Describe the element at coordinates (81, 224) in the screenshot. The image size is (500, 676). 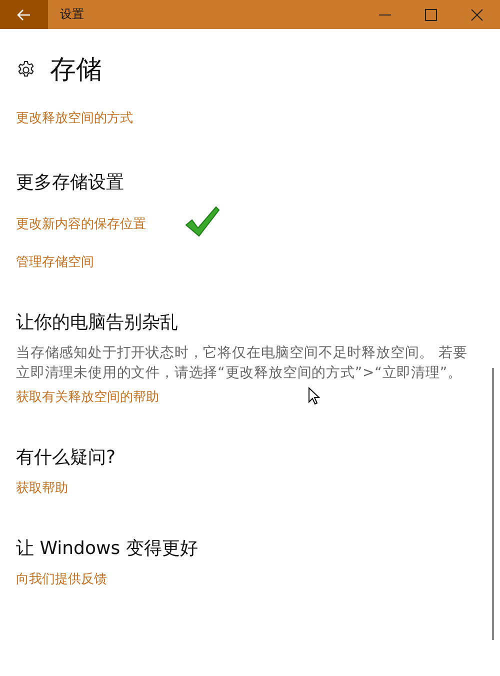
I see `settings-link: 更改新内容的保存位置` at that location.